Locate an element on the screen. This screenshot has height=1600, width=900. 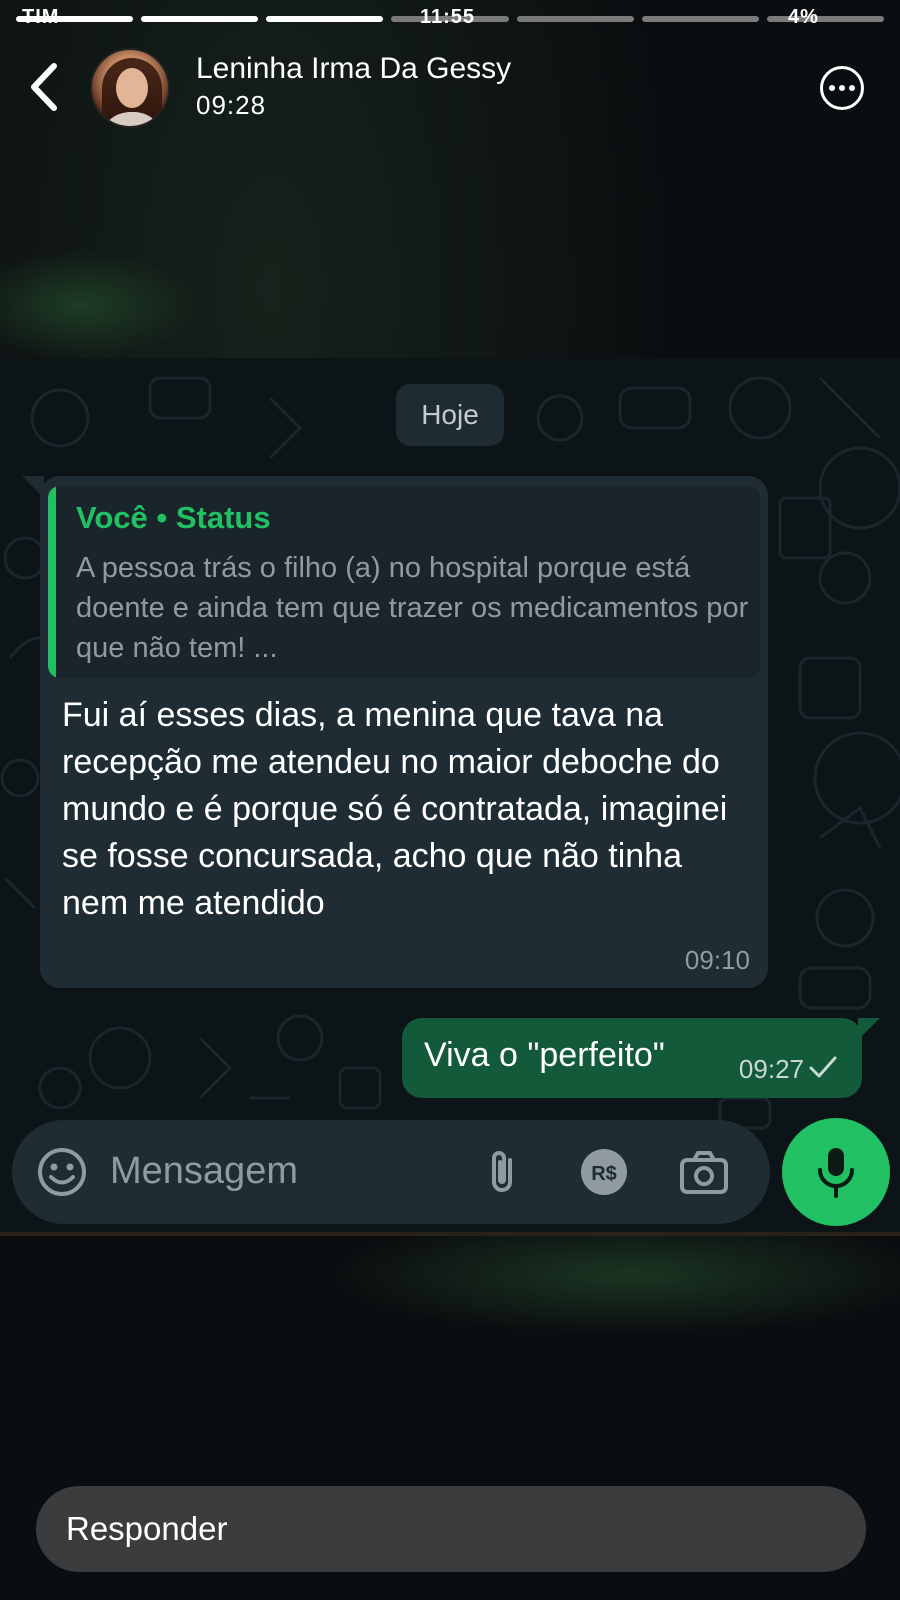
quote-sender: Você • Status is located at coordinates (173, 517).